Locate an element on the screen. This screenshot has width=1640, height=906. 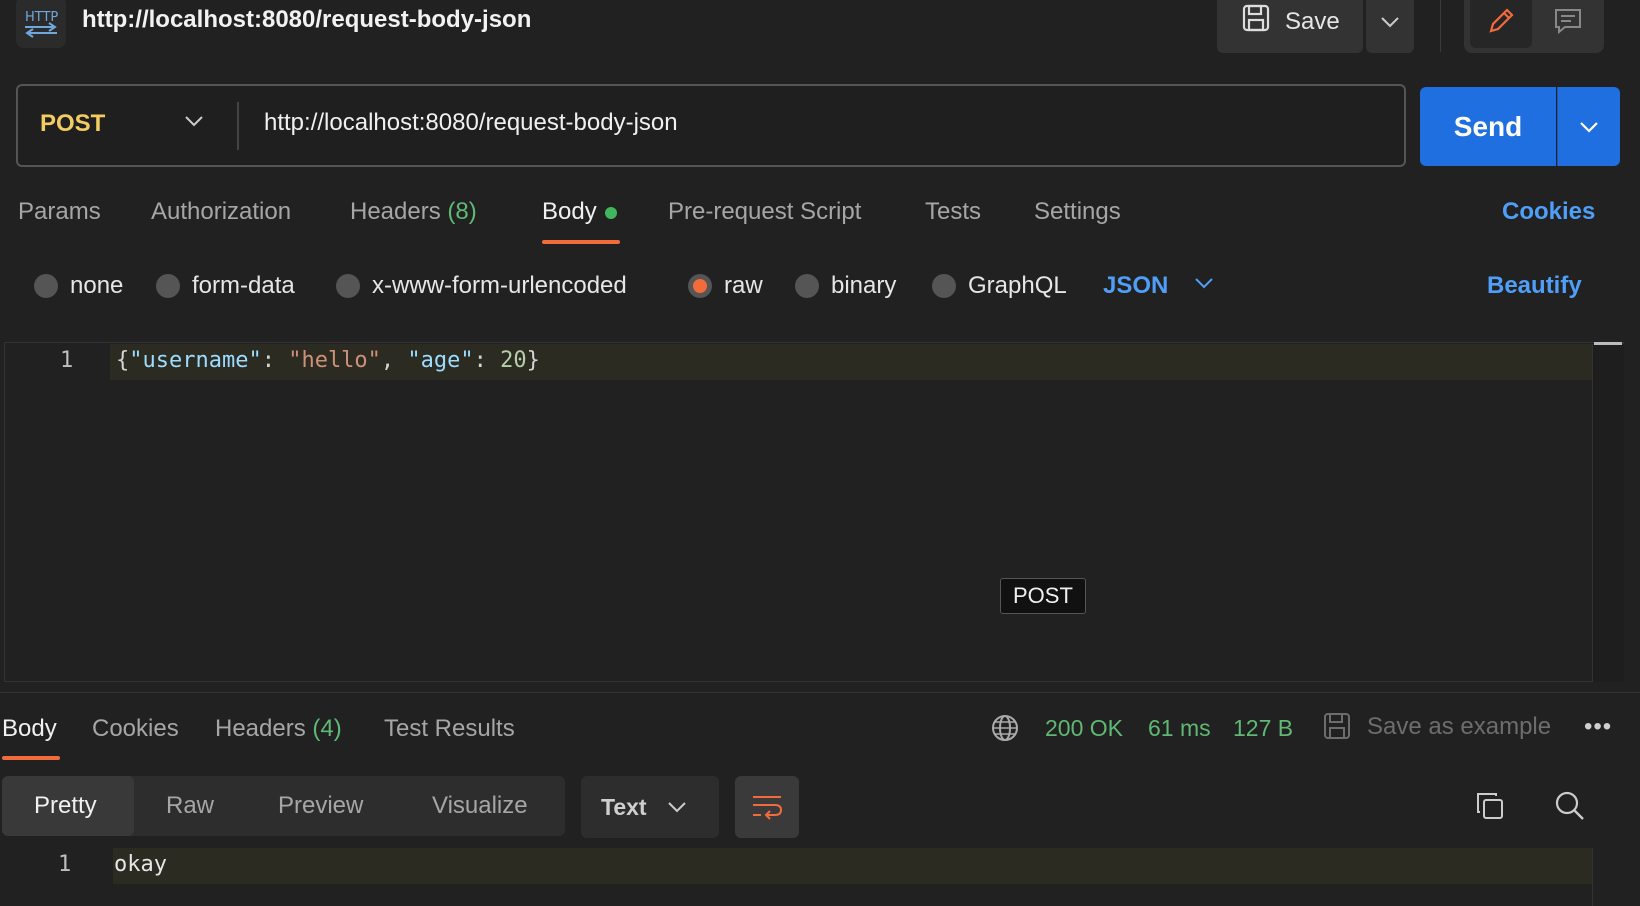
radio-form-data-label: form-data is located at coordinates (243, 285).